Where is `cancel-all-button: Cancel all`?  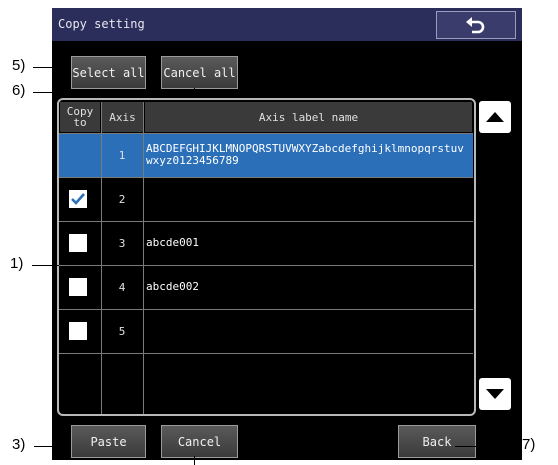
cancel-all-button: Cancel all is located at coordinates (199, 72).